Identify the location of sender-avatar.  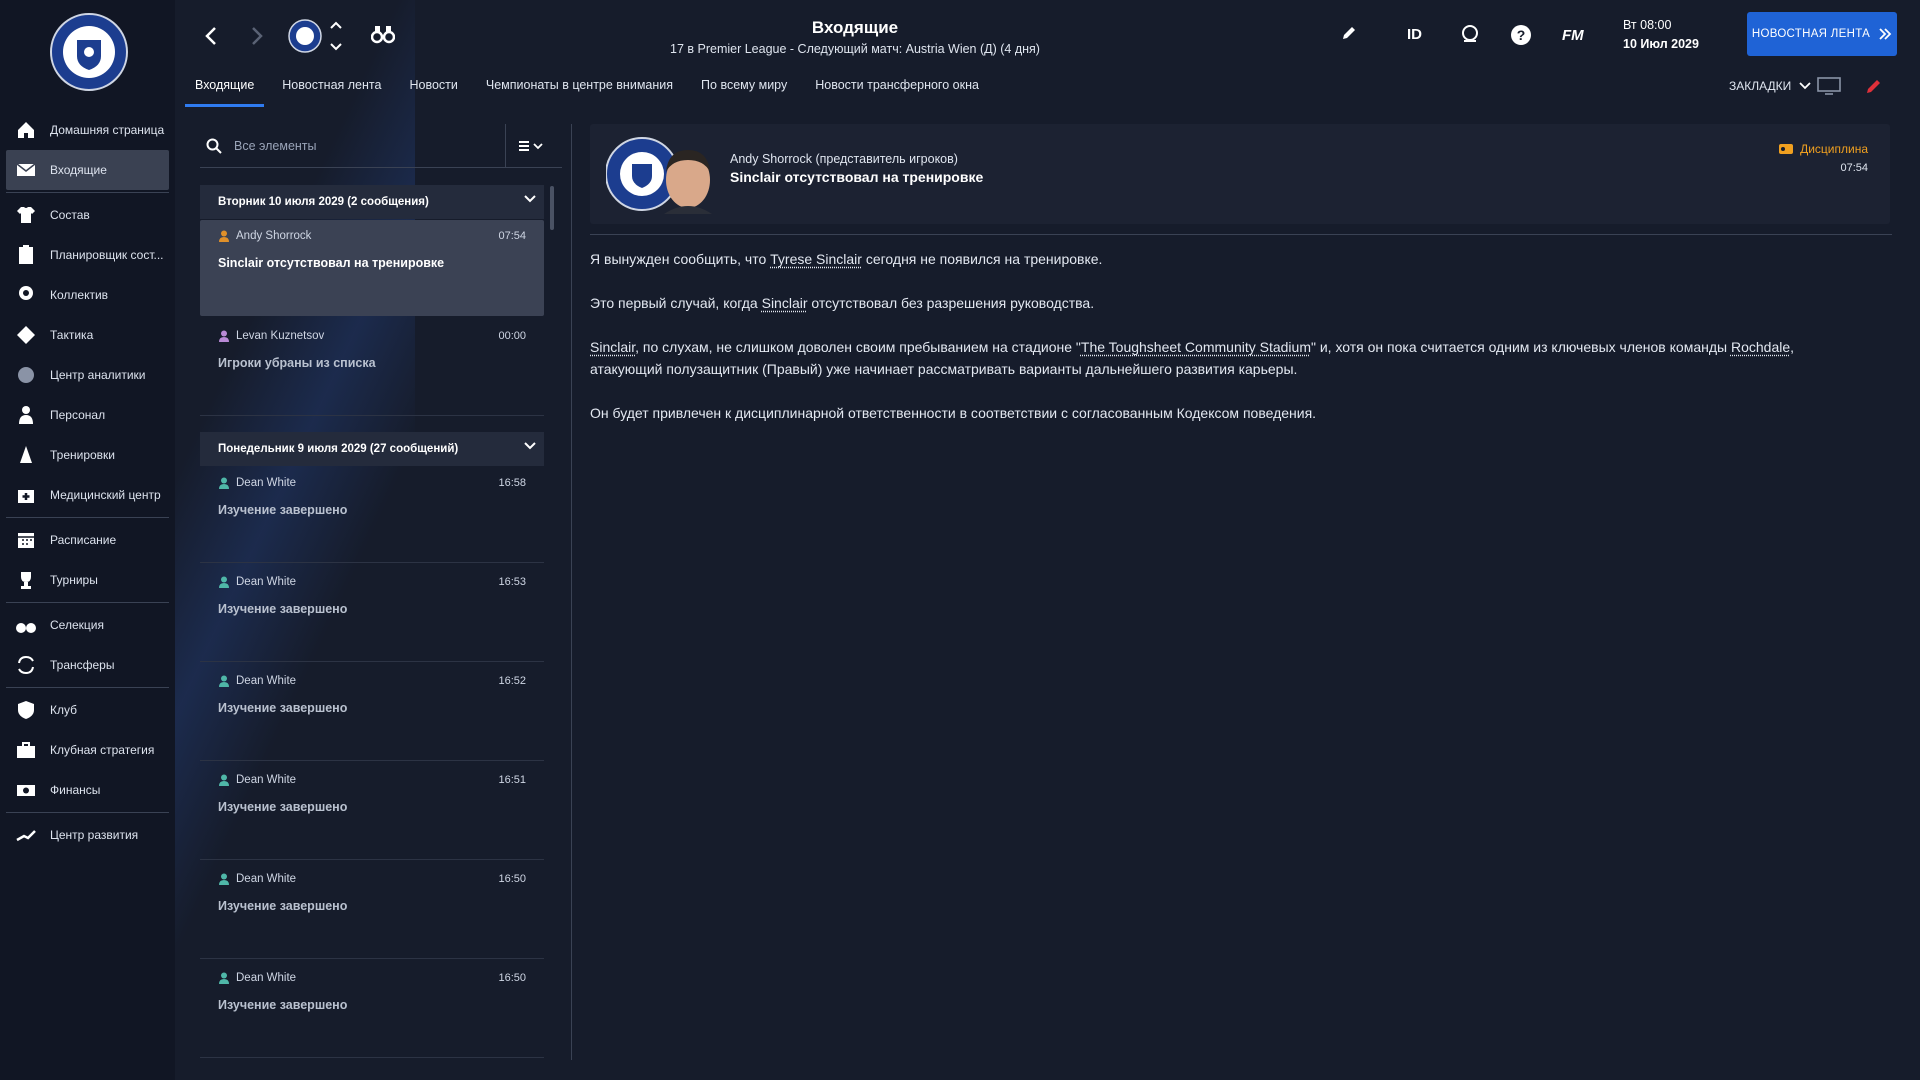
(664, 174).